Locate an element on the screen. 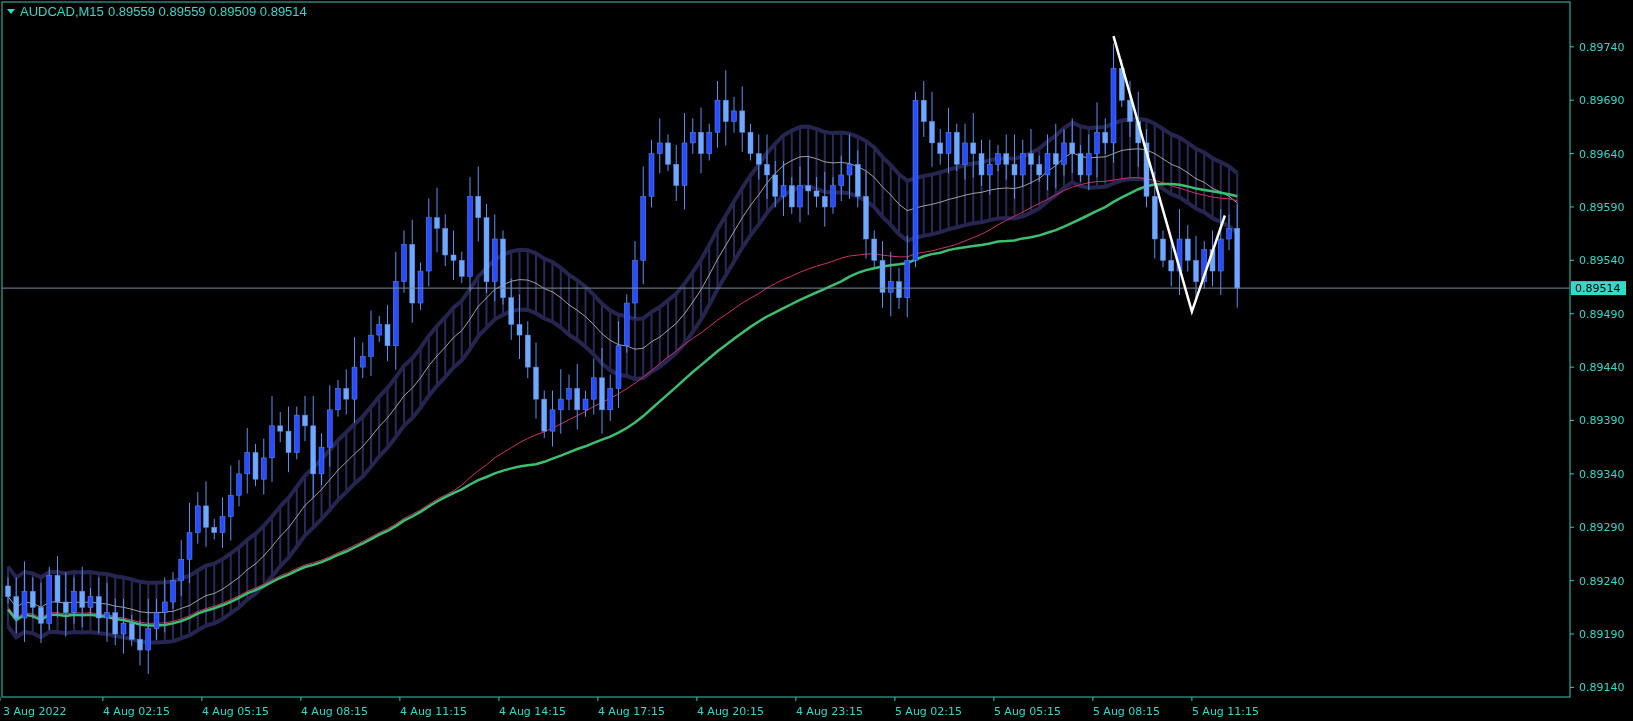 The width and height of the screenshot is (1633, 721). current-price-tag: 0.89514 is located at coordinates (1598, 288).